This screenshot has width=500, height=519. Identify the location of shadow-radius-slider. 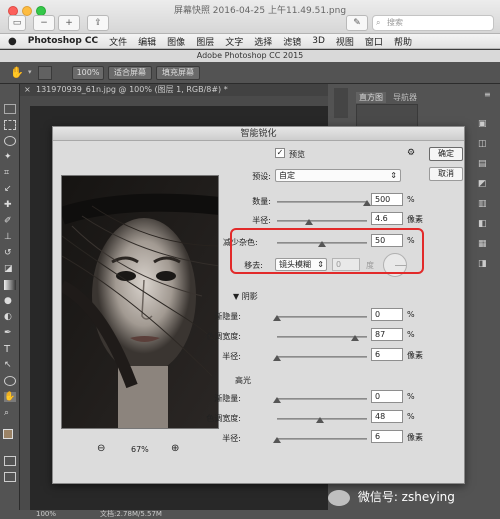
(322, 357).